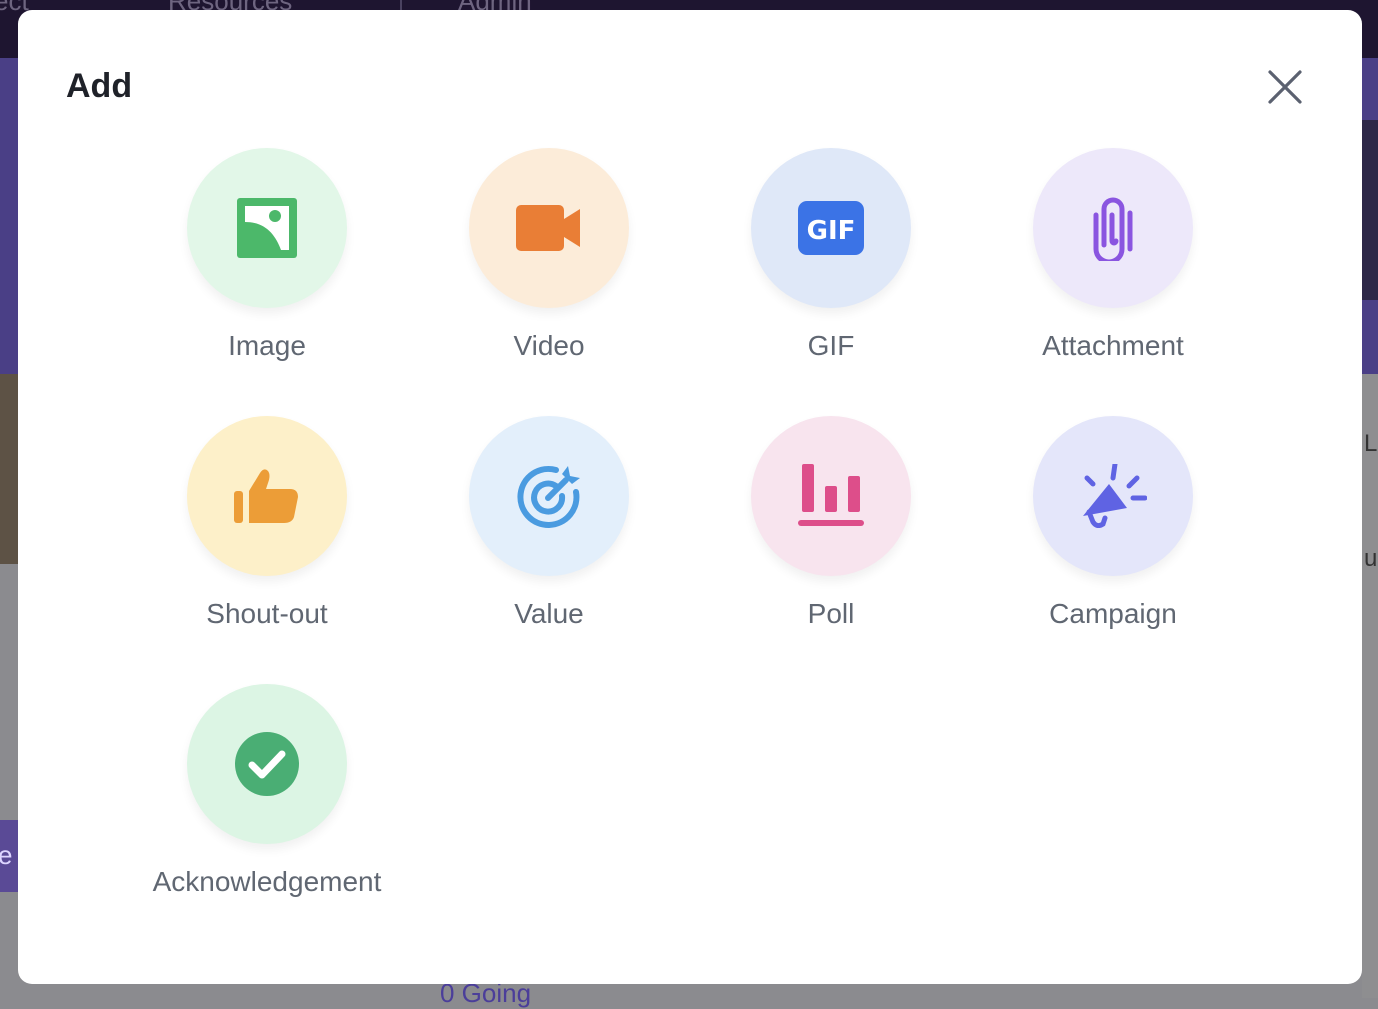 This screenshot has width=1378, height=1009. I want to click on megaphone-icon, so click(1115, 496).